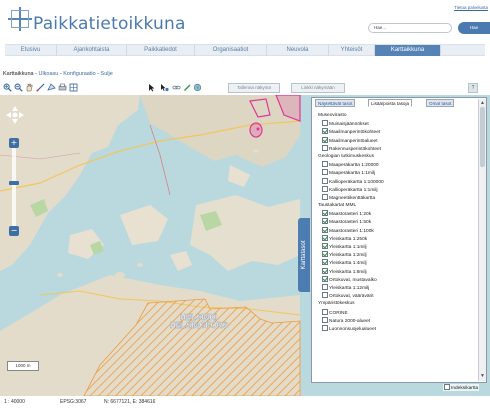 The height and width of the screenshot is (409, 490). Describe the element at coordinates (396, 279) in the screenshot. I see `layer-item: Ortokuvat, mustavalko` at that location.